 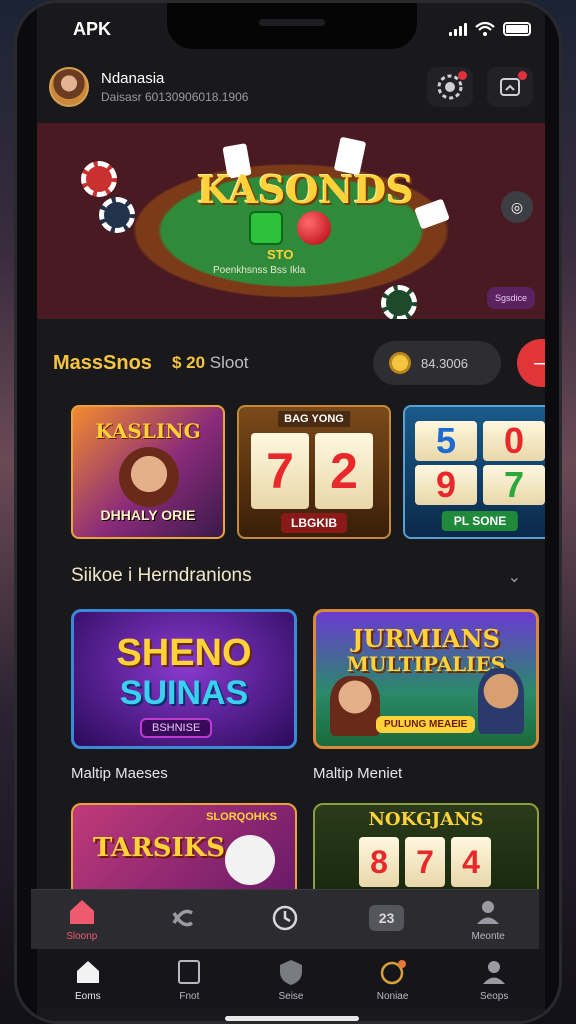 I want to click on hero-caption: Poenkhsnss Bss Ikla, so click(x=259, y=270).